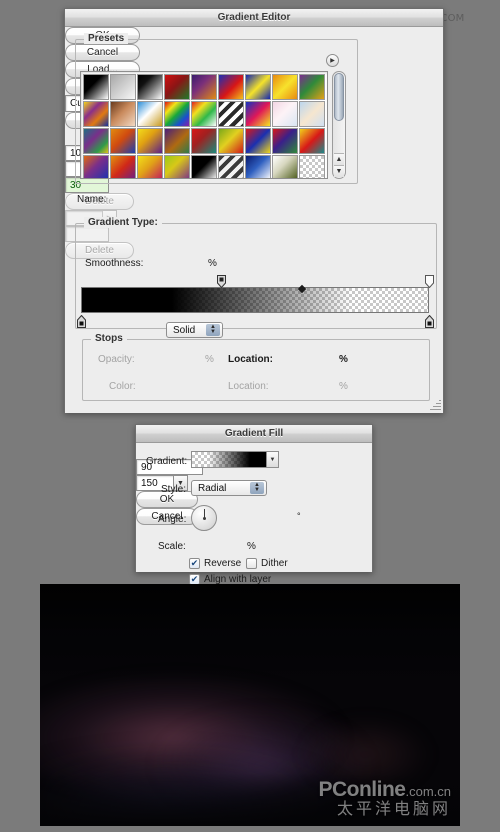 This screenshot has width=500, height=832. What do you see at coordinates (285, 141) in the screenshot?
I see `preset-swatch-red-violet-green` at bounding box center [285, 141].